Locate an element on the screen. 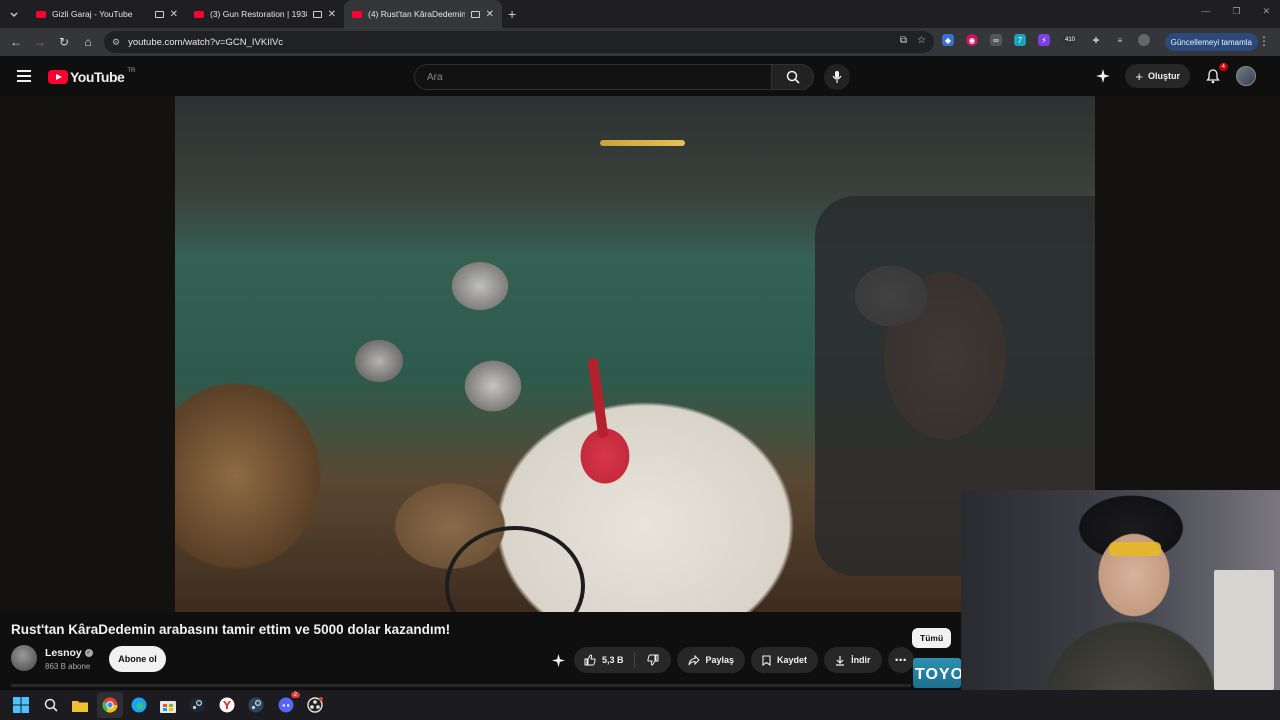 Image resolution: width=1280 pixels, height=720 pixels. like-dislike-group: 5,3 B is located at coordinates (622, 660).